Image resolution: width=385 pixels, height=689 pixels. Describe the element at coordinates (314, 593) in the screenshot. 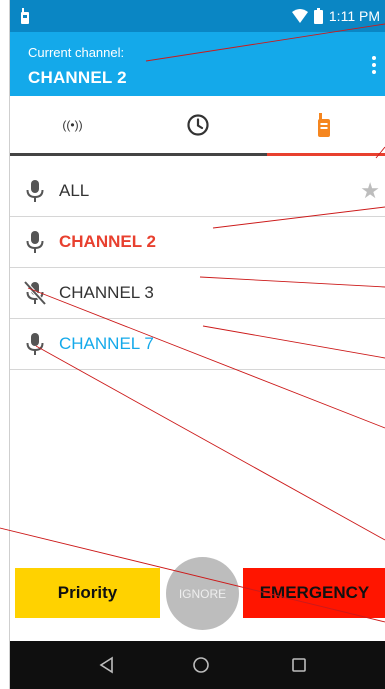

I see `emergency-button: EMERGENCY` at that location.